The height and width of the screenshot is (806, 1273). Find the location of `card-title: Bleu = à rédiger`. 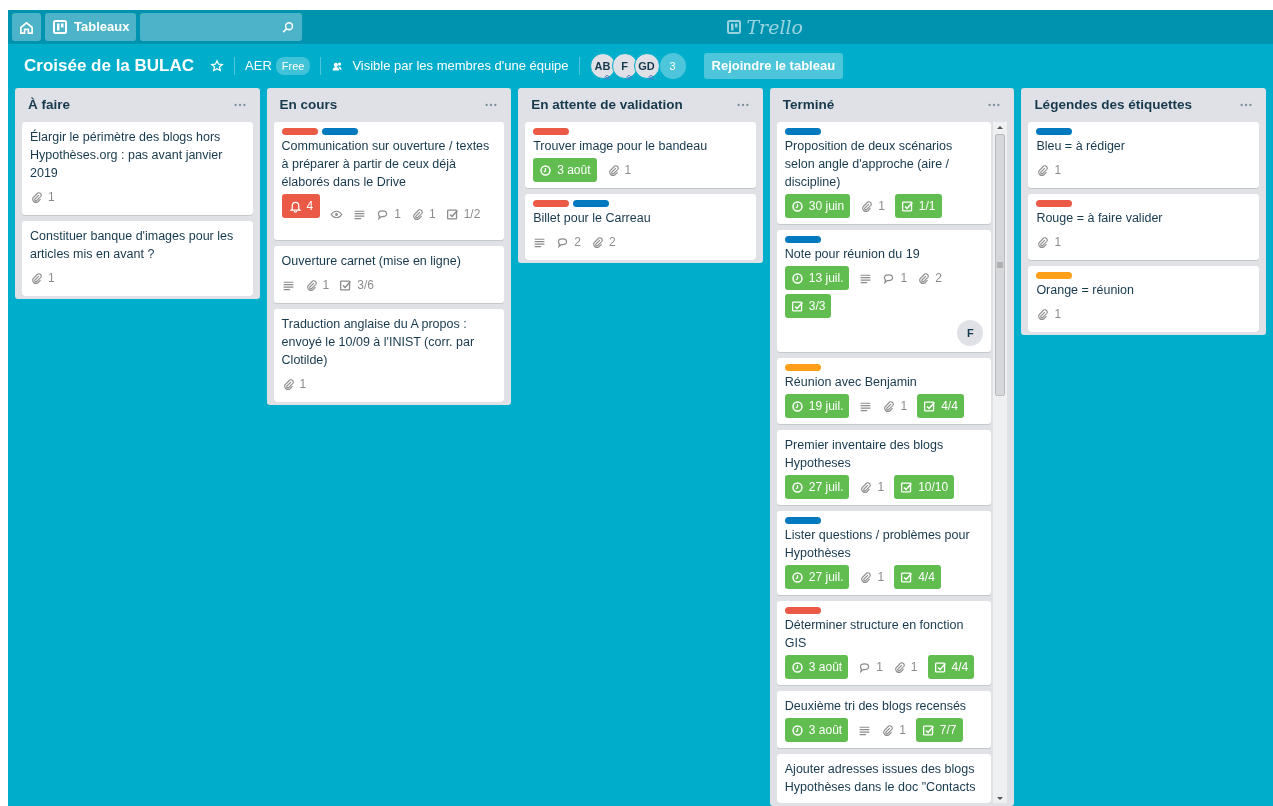

card-title: Bleu = à rédiger is located at coordinates (1081, 146).